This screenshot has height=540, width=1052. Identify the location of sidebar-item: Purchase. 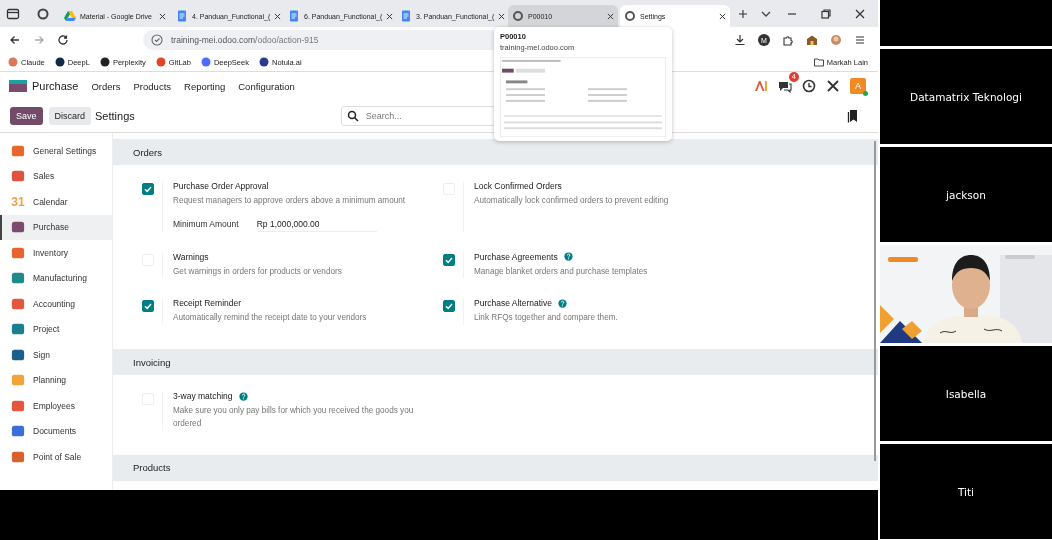
(56, 227).